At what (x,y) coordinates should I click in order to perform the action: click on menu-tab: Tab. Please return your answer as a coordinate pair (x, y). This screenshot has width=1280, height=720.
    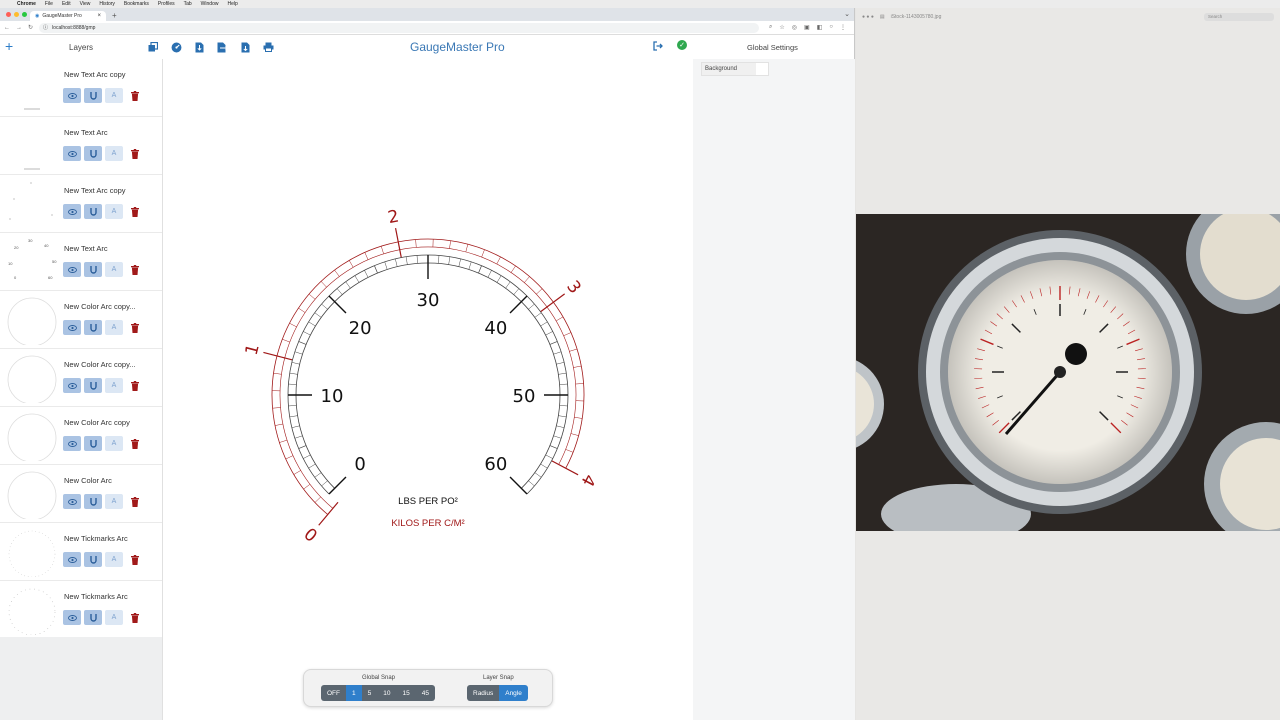
    Looking at the image, I should click on (188, 4).